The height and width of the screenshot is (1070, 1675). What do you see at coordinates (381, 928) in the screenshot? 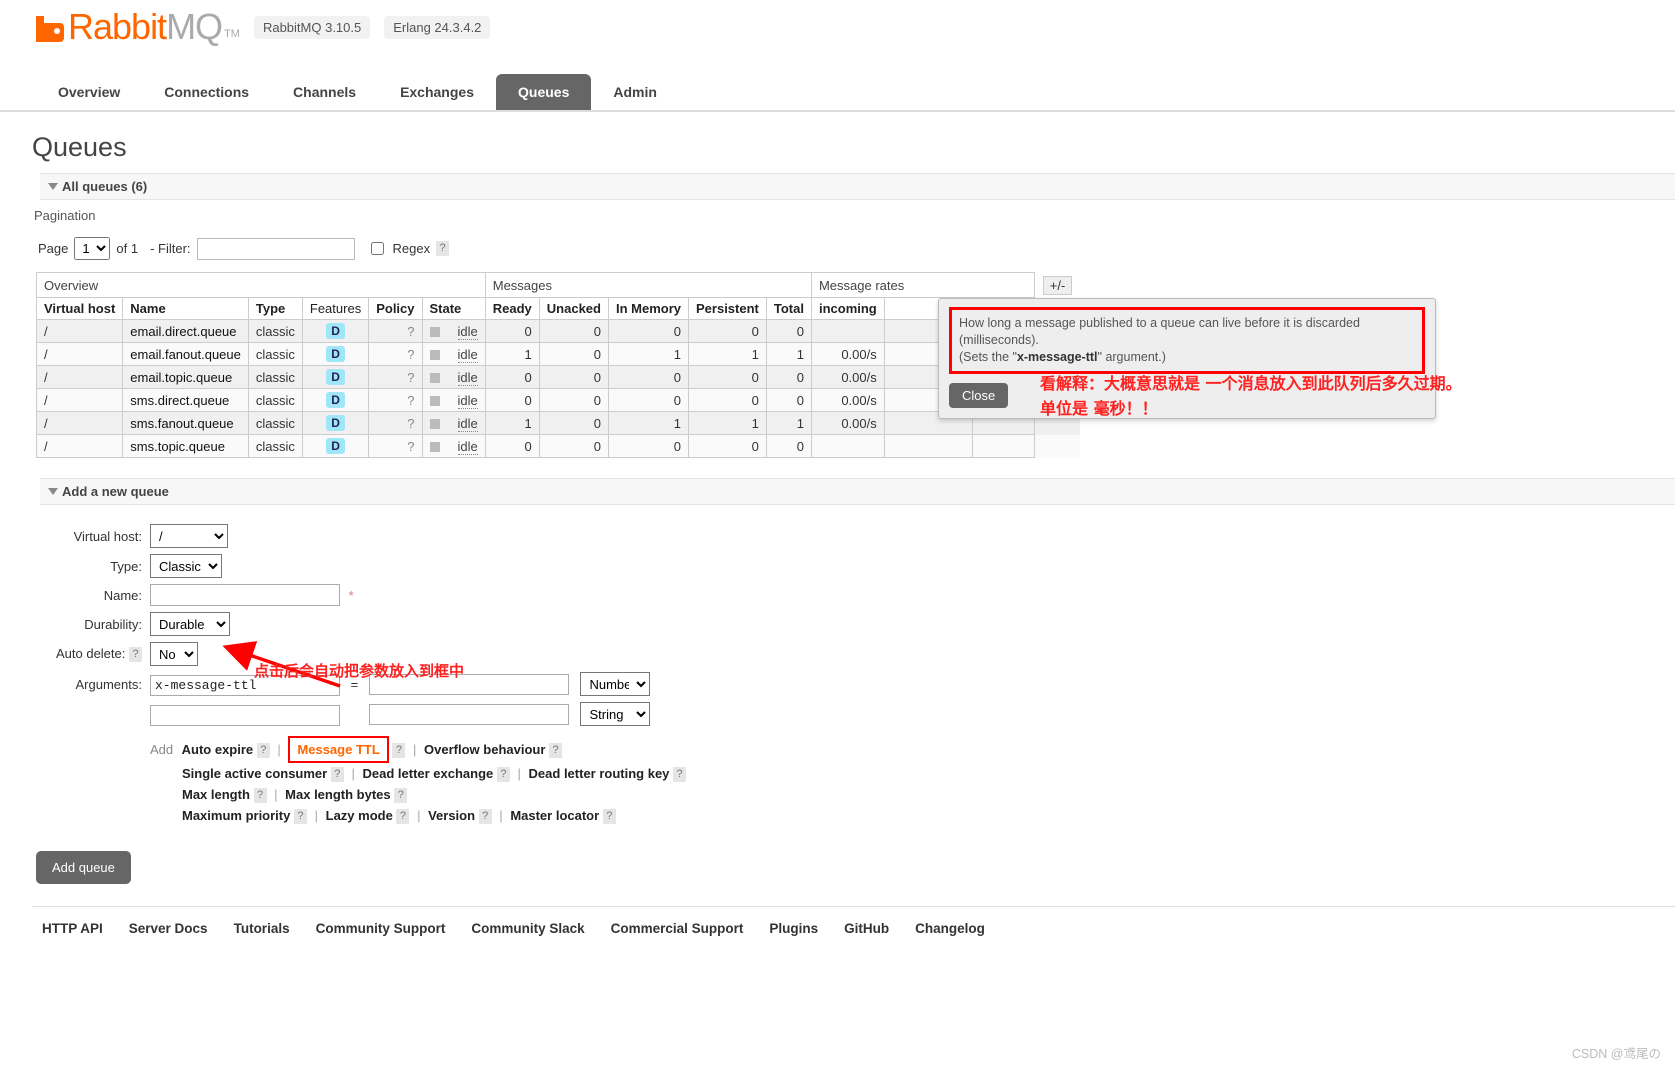
I see `footer-link-community-support: Community Support` at bounding box center [381, 928].